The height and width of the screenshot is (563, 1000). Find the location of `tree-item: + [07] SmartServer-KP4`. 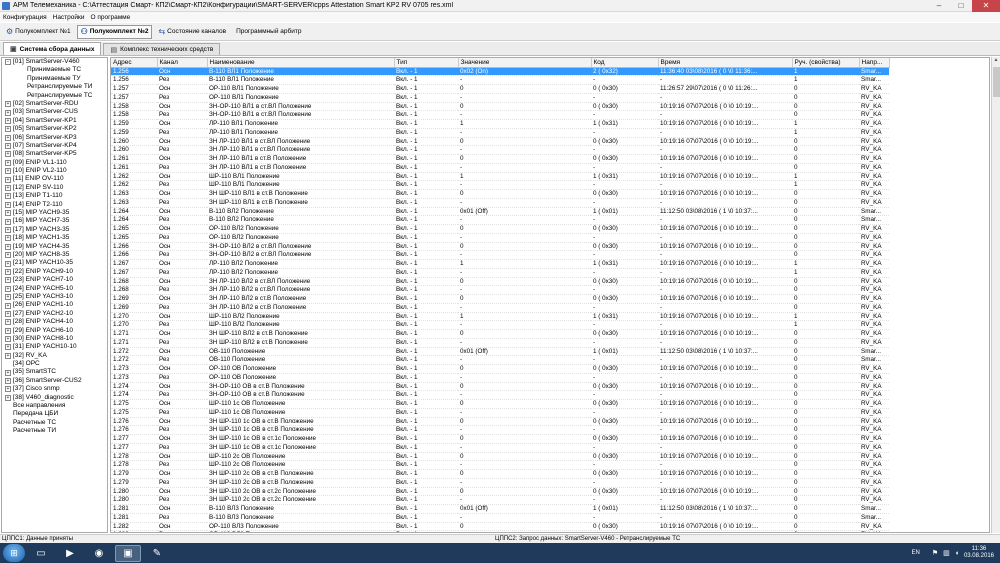

tree-item: + [07] SmartServer-KP4 is located at coordinates (54, 146).